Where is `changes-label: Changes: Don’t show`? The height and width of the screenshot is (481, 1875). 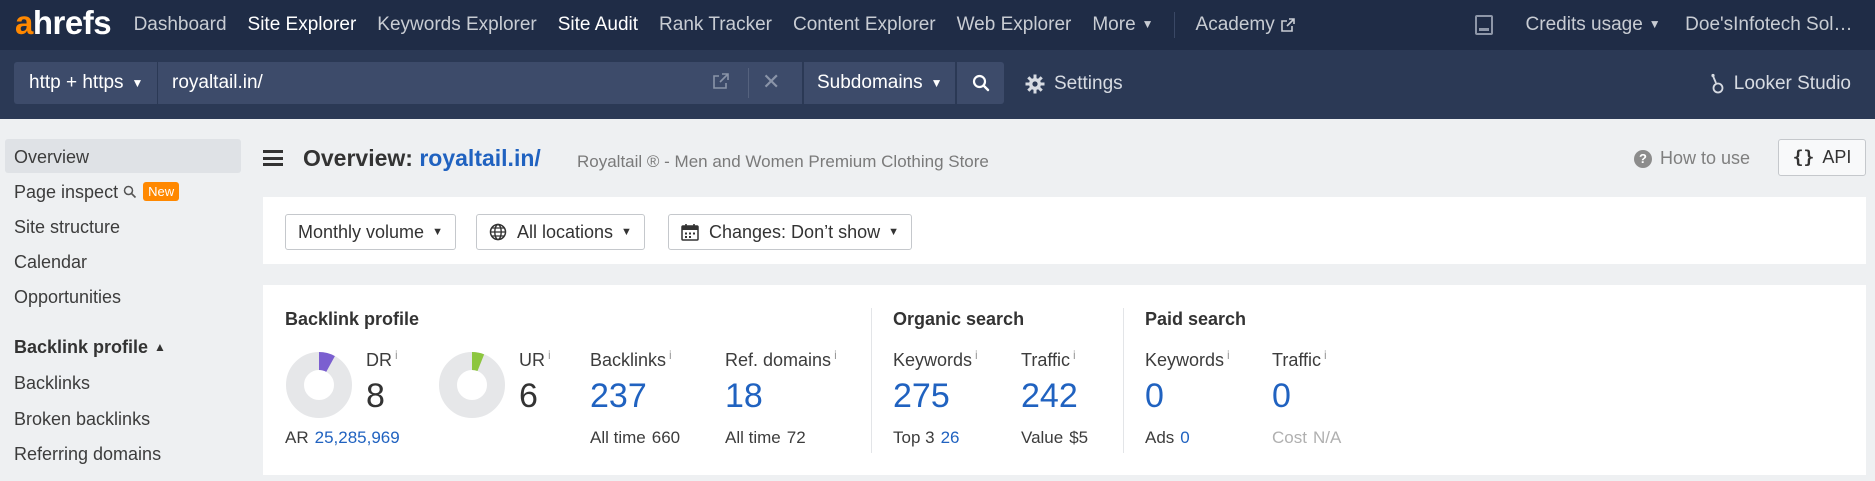 changes-label: Changes: Don’t show is located at coordinates (795, 231).